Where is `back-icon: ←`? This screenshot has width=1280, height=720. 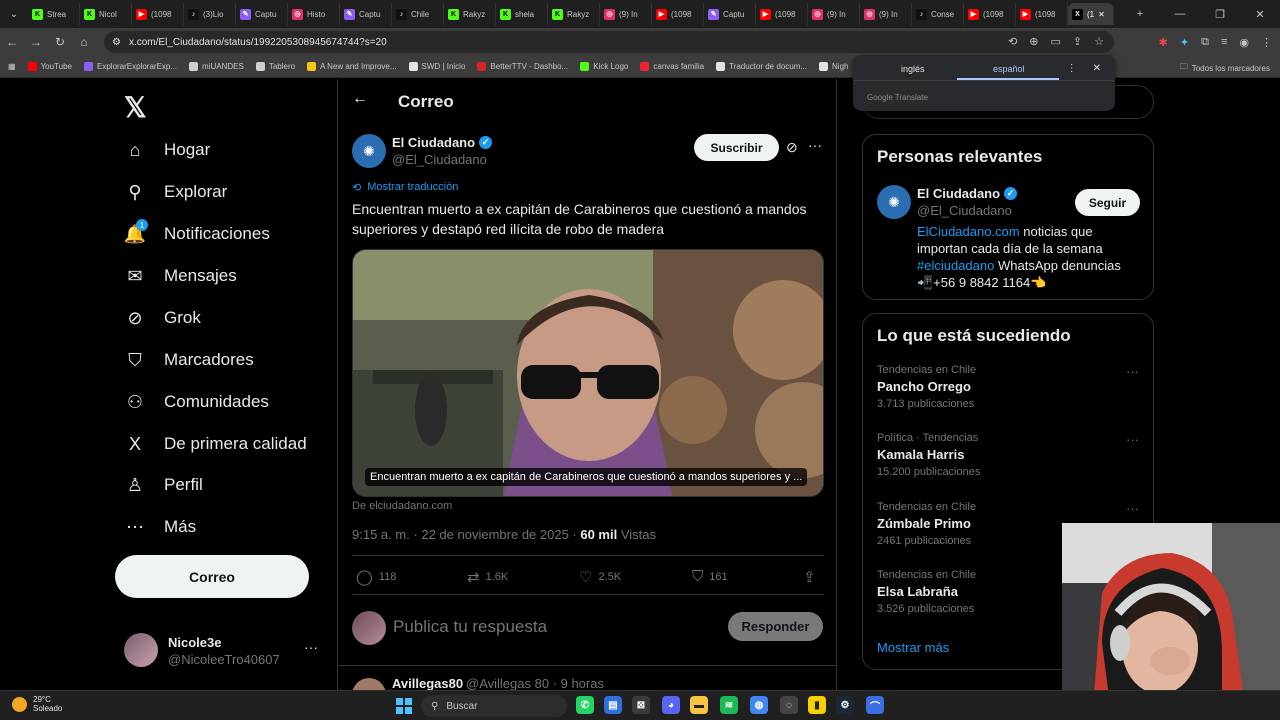 back-icon: ← is located at coordinates (12, 42).